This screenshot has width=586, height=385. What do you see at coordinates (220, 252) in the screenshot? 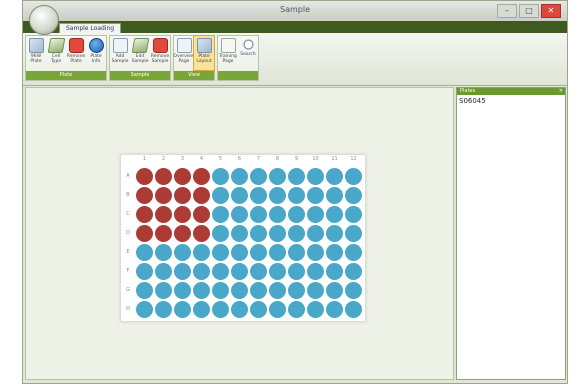
I see `well-E5` at bounding box center [220, 252].